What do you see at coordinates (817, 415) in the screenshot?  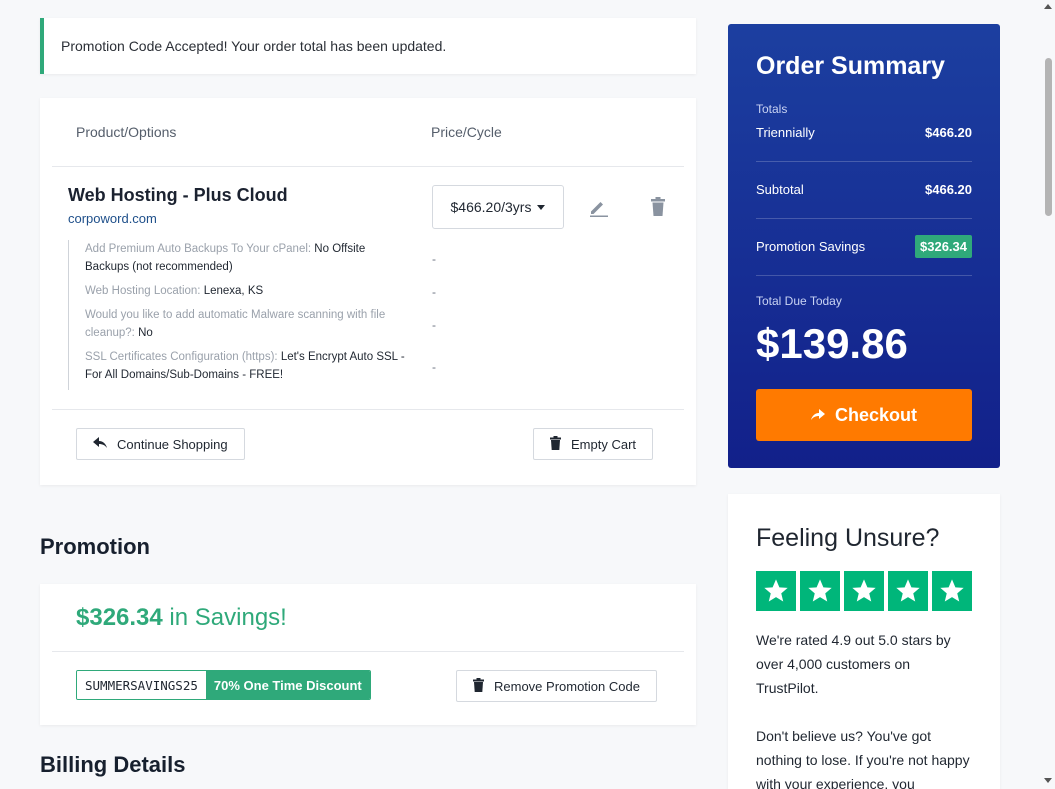 I see `arrow-right-icon` at bounding box center [817, 415].